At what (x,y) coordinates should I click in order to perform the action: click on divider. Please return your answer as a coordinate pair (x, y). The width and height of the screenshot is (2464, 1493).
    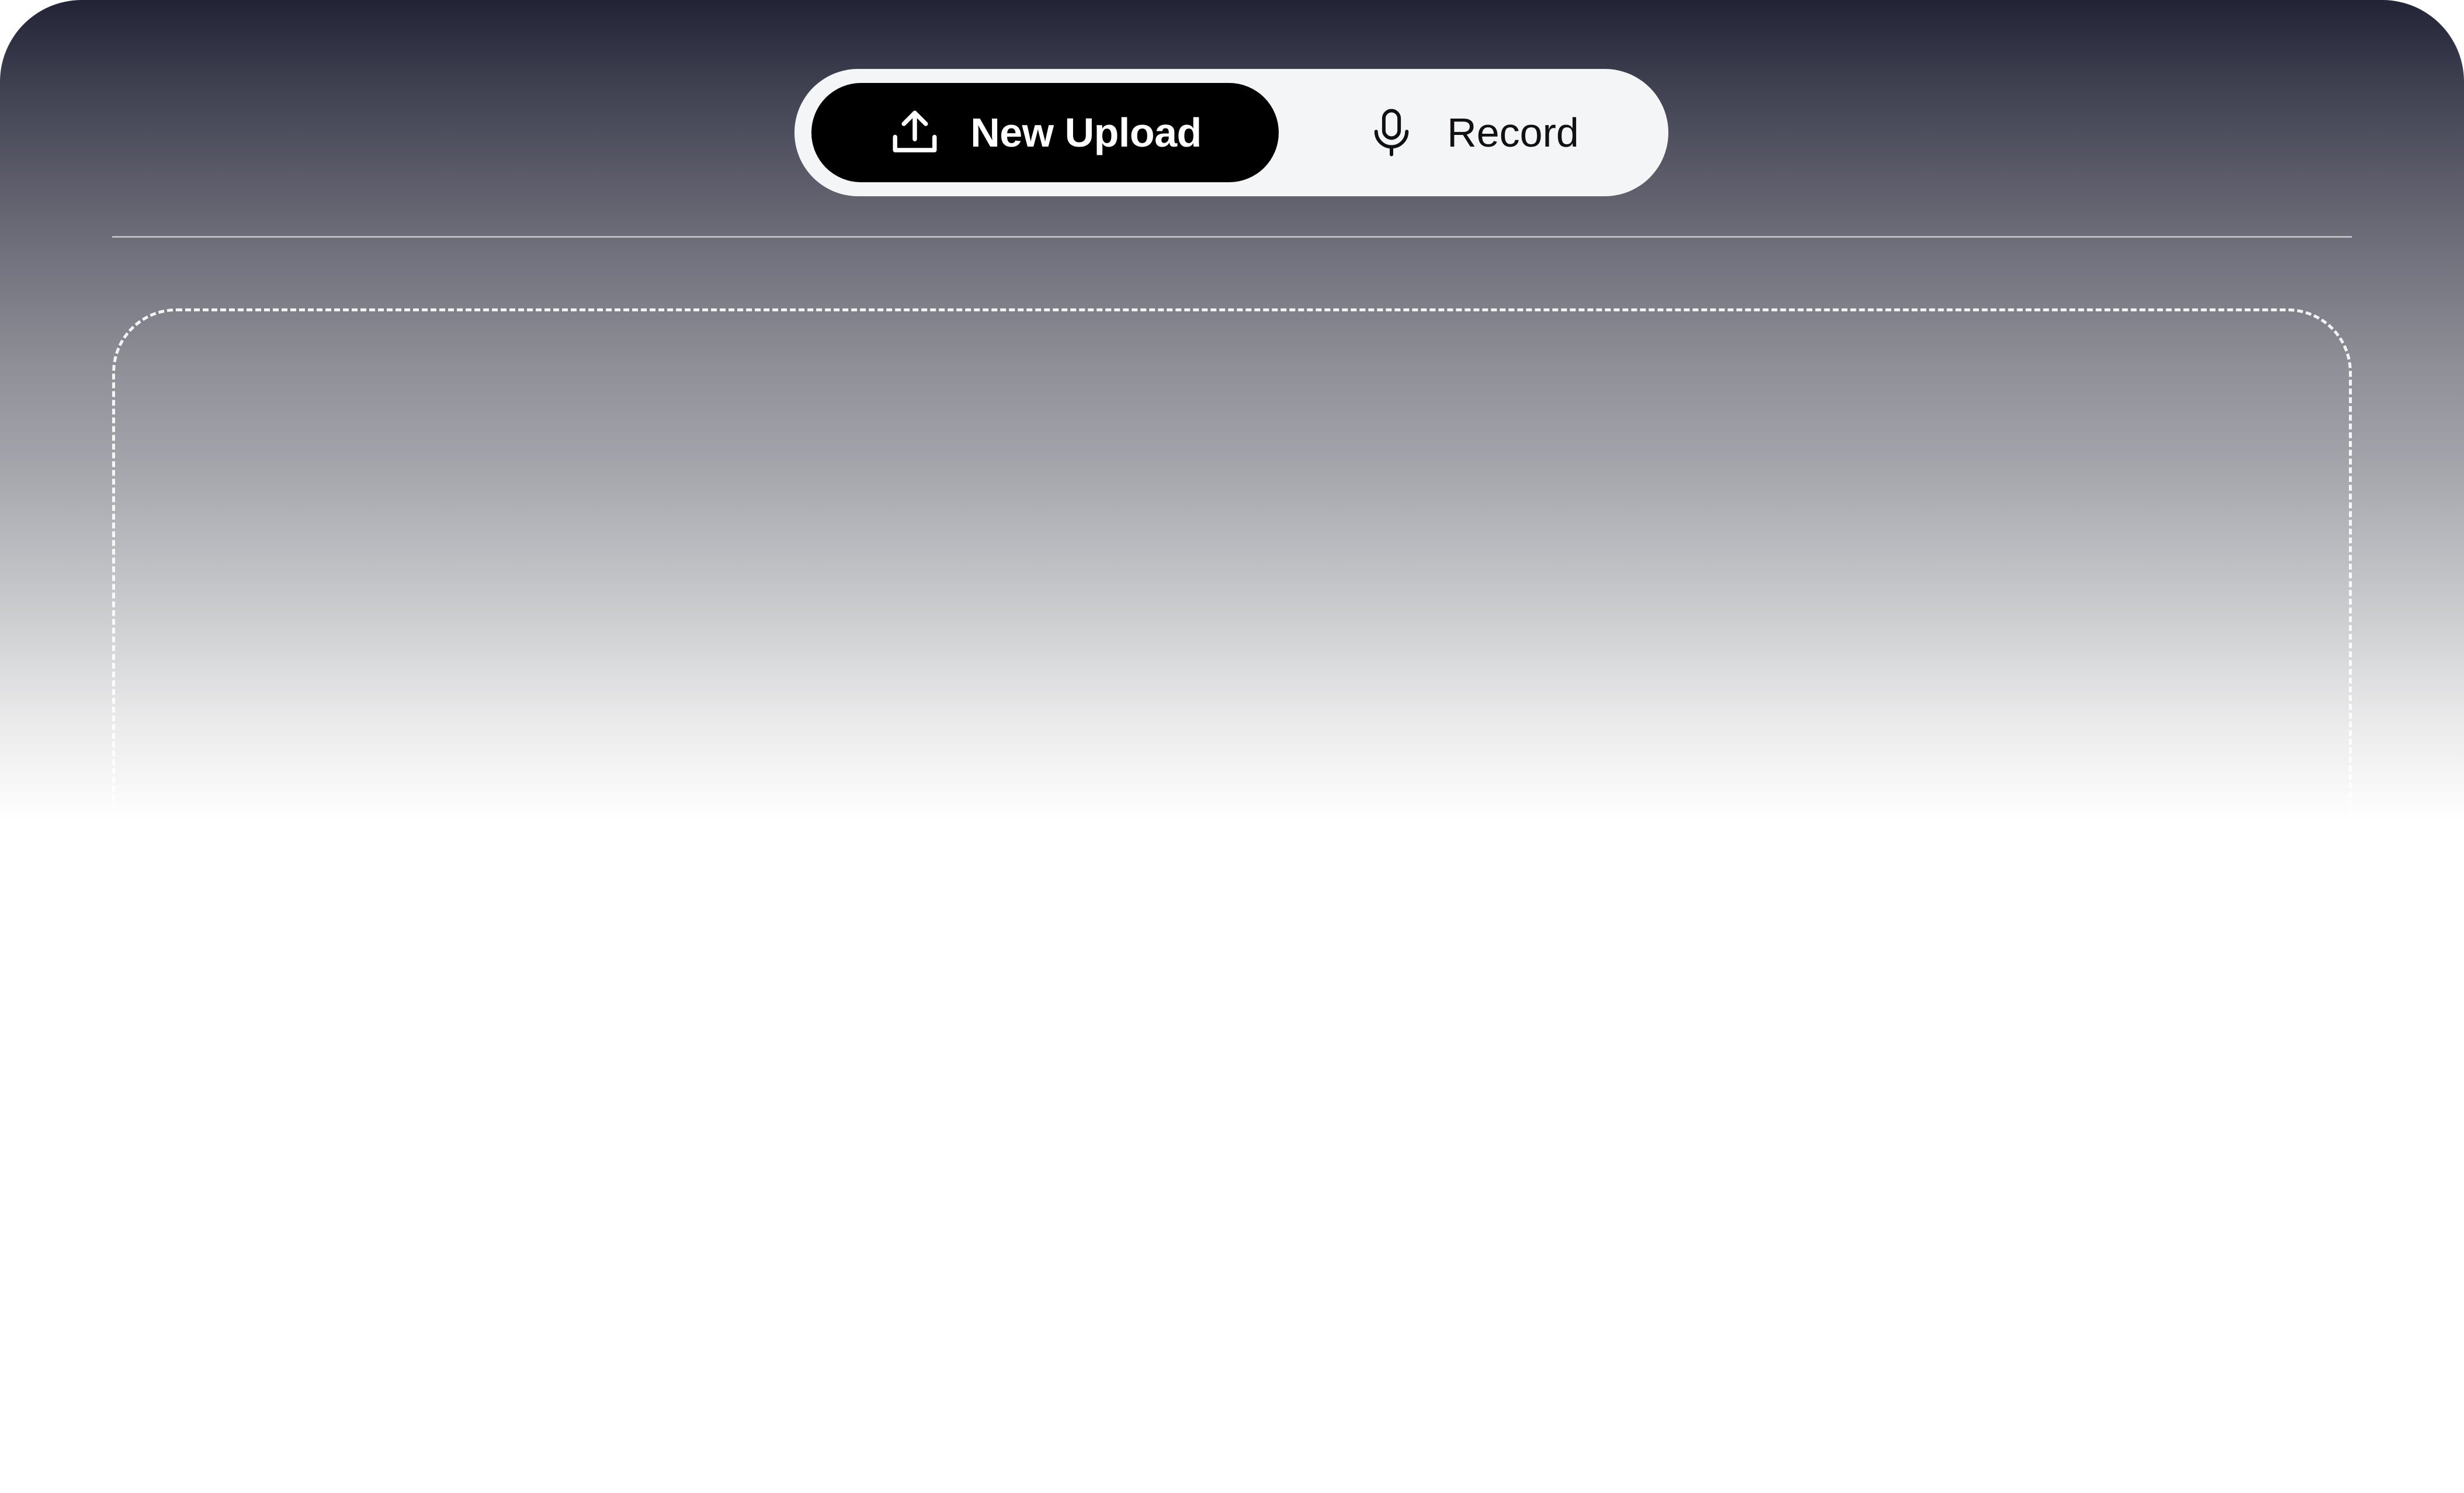
    Looking at the image, I should click on (1232, 237).